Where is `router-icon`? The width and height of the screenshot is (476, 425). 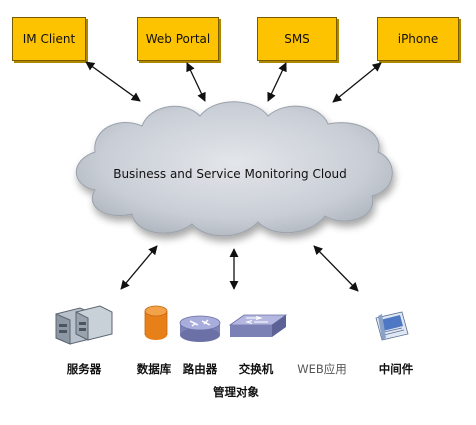 router-icon is located at coordinates (200, 328).